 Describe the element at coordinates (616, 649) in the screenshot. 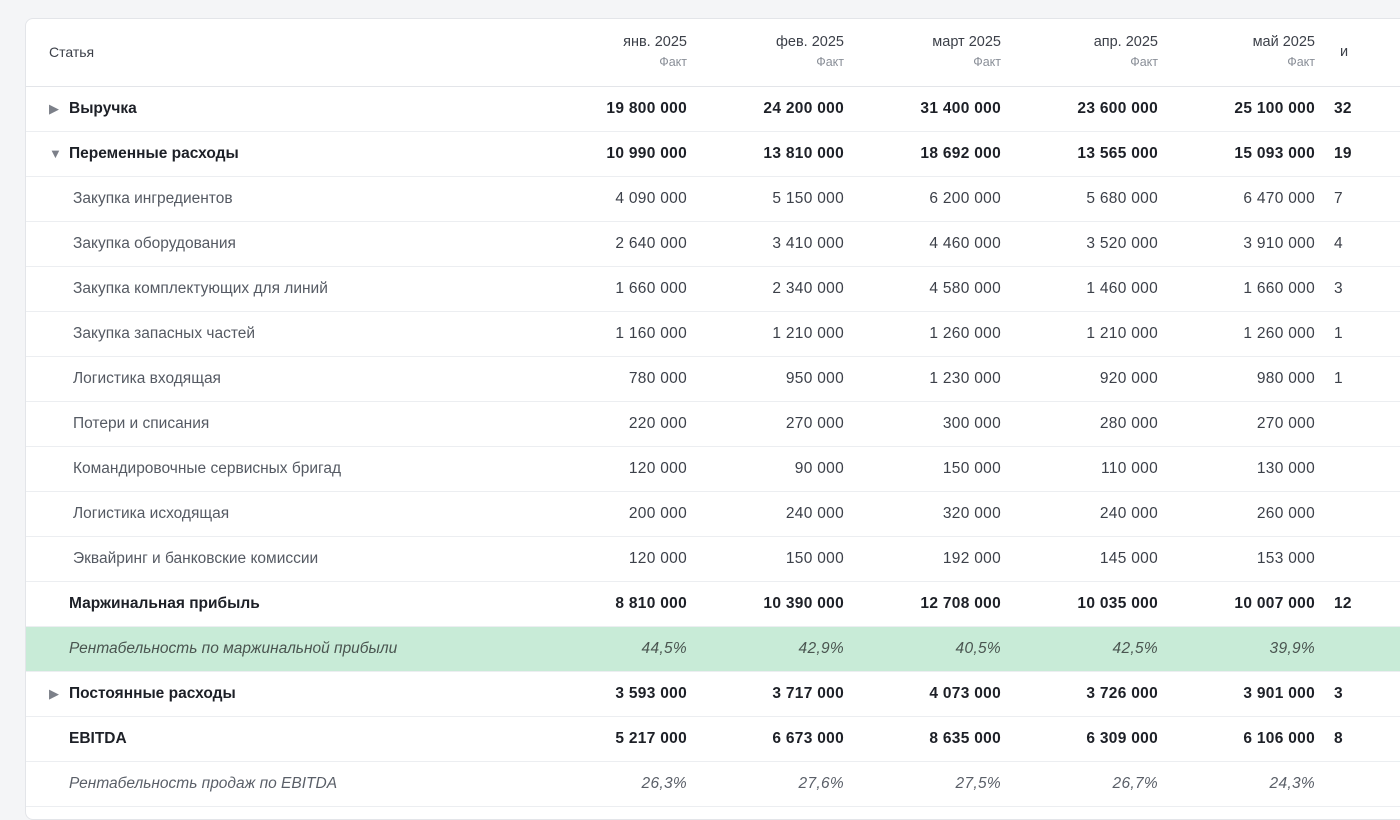

I see `value-cell: 44,5%` at that location.